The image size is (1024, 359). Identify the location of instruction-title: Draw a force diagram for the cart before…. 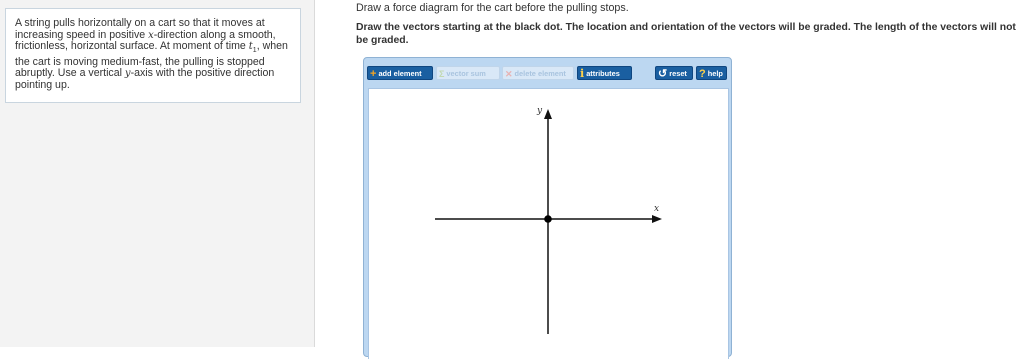
(492, 8).